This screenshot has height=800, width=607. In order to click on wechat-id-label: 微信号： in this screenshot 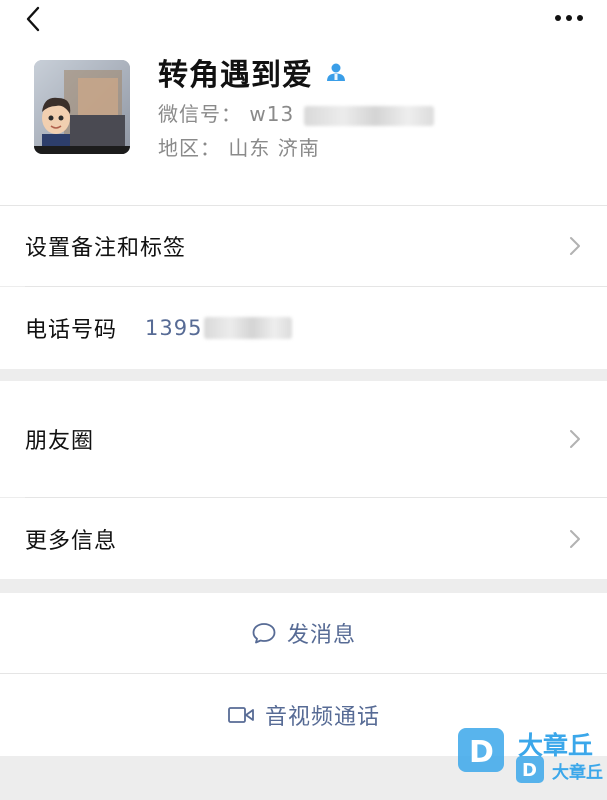, I will do `click(200, 114)`.